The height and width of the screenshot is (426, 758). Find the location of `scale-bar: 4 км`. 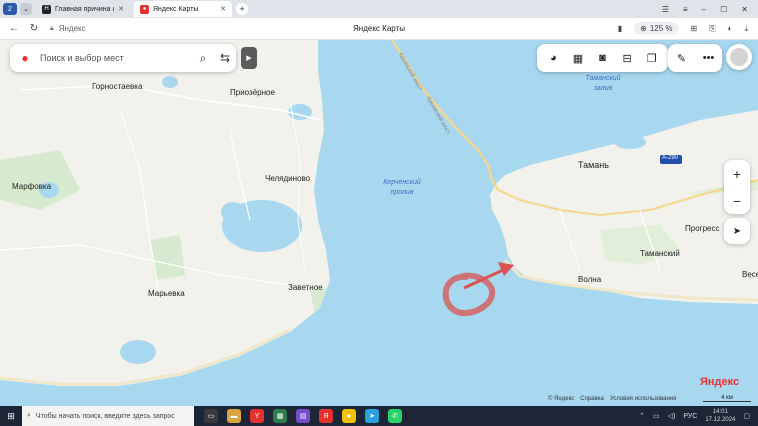

scale-bar: 4 км is located at coordinates (727, 398).